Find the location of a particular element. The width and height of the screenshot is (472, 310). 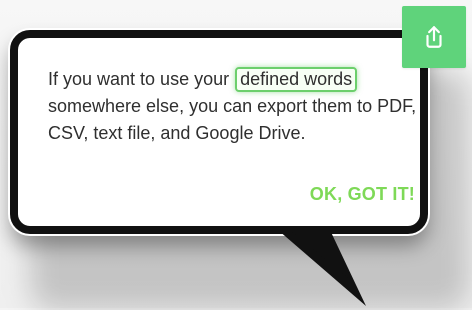

message-text-before: If you want to use your is located at coordinates (141, 79).